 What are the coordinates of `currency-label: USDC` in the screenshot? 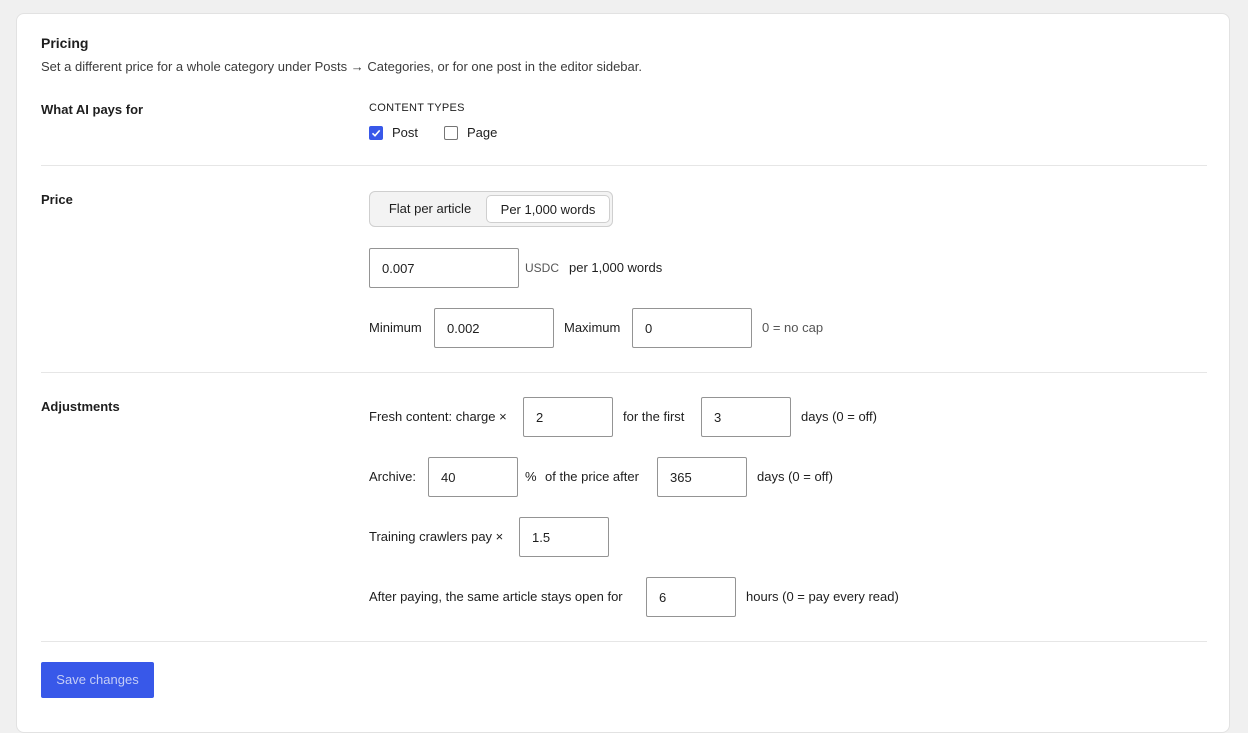 It's located at (542, 268).